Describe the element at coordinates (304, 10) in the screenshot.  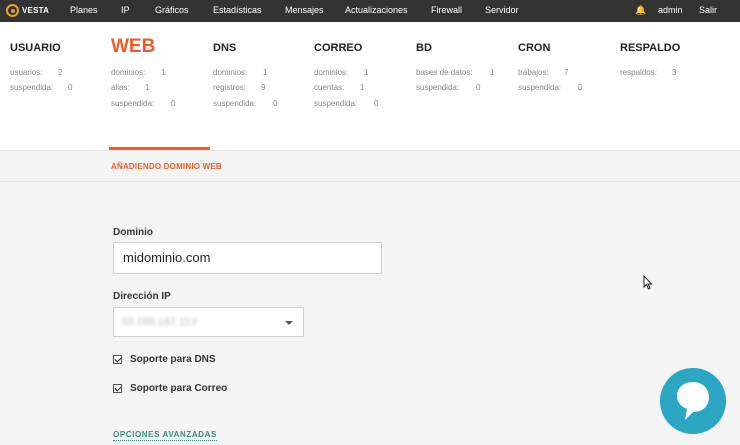
I see `nav-mensajes: Mensajes` at that location.